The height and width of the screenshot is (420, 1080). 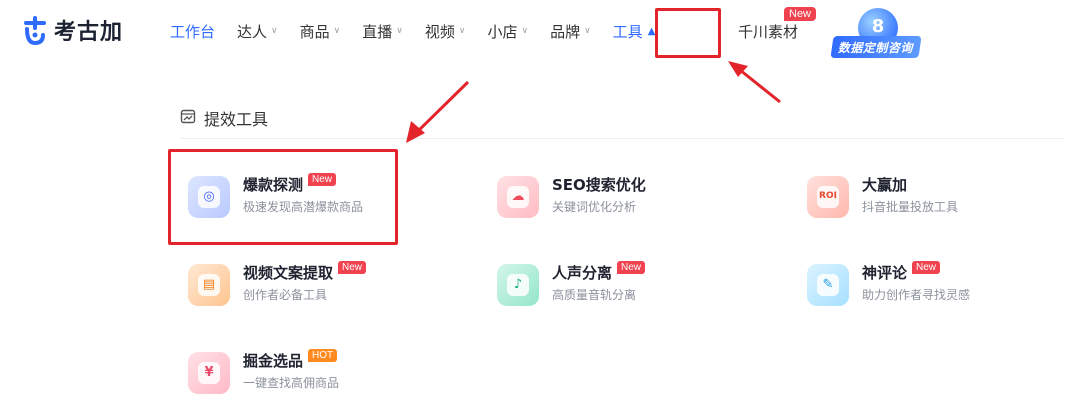 I want to click on tool-name-wrap: SEO搜索优化, so click(x=599, y=184).